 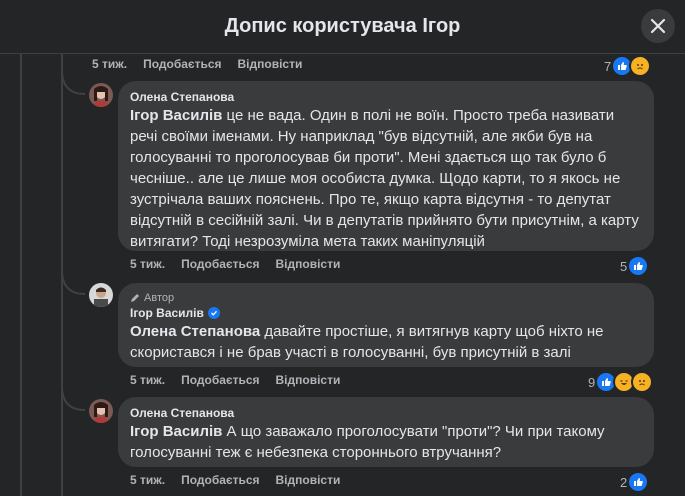 I want to click on reaction-count: 7, so click(x=608, y=66).